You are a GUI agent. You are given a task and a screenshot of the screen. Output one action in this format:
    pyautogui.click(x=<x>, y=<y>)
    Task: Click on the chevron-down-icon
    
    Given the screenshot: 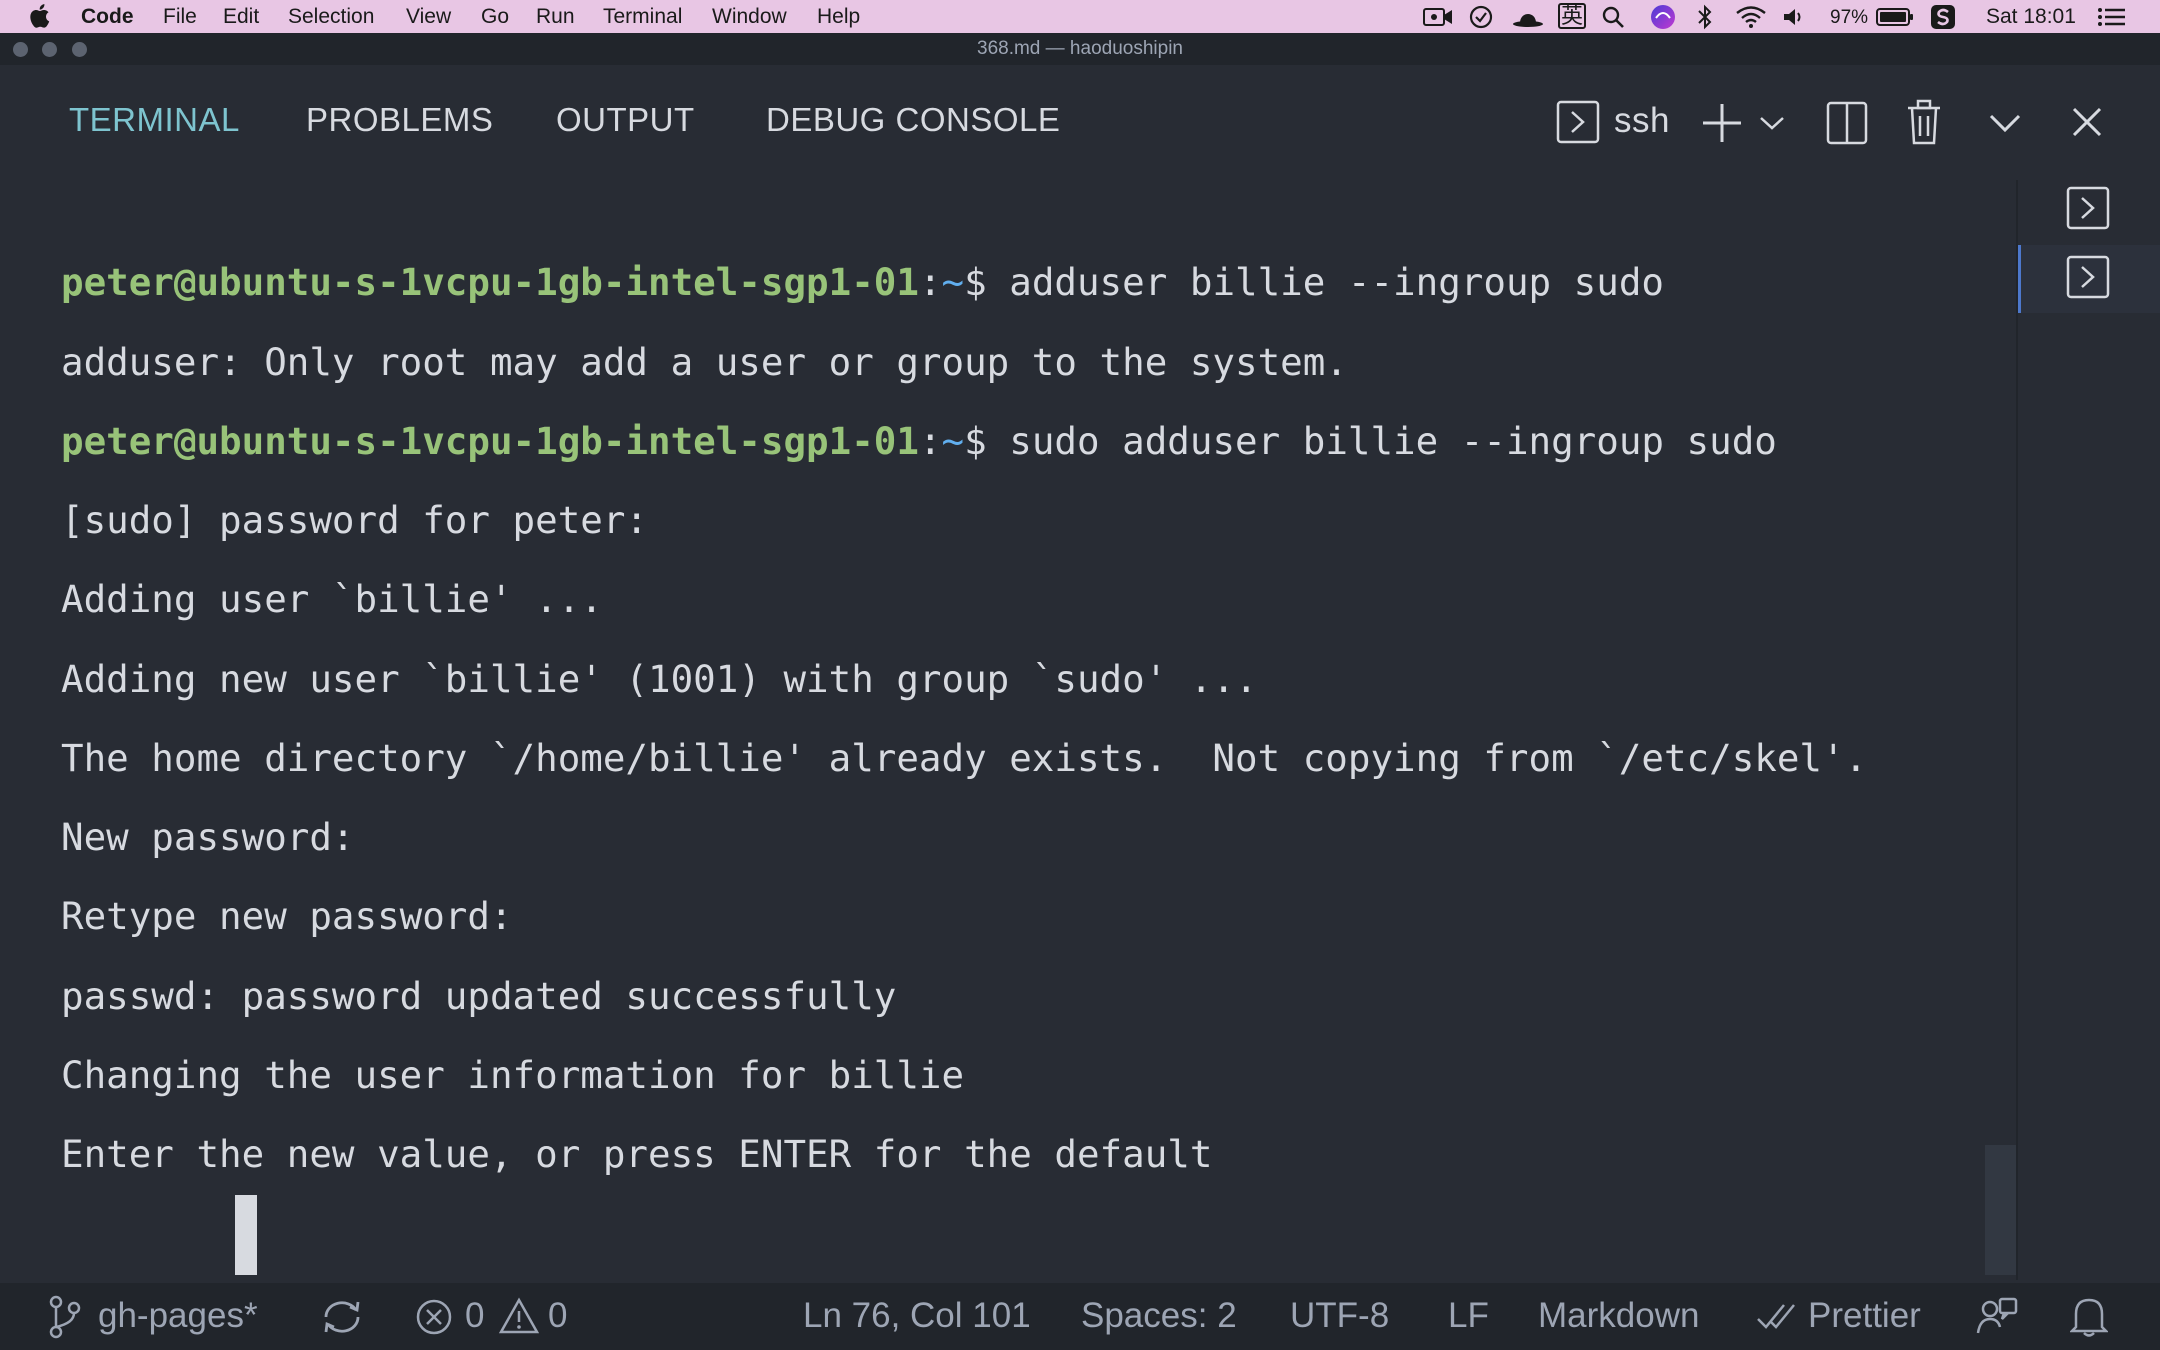 What is the action you would take?
    pyautogui.click(x=1772, y=123)
    